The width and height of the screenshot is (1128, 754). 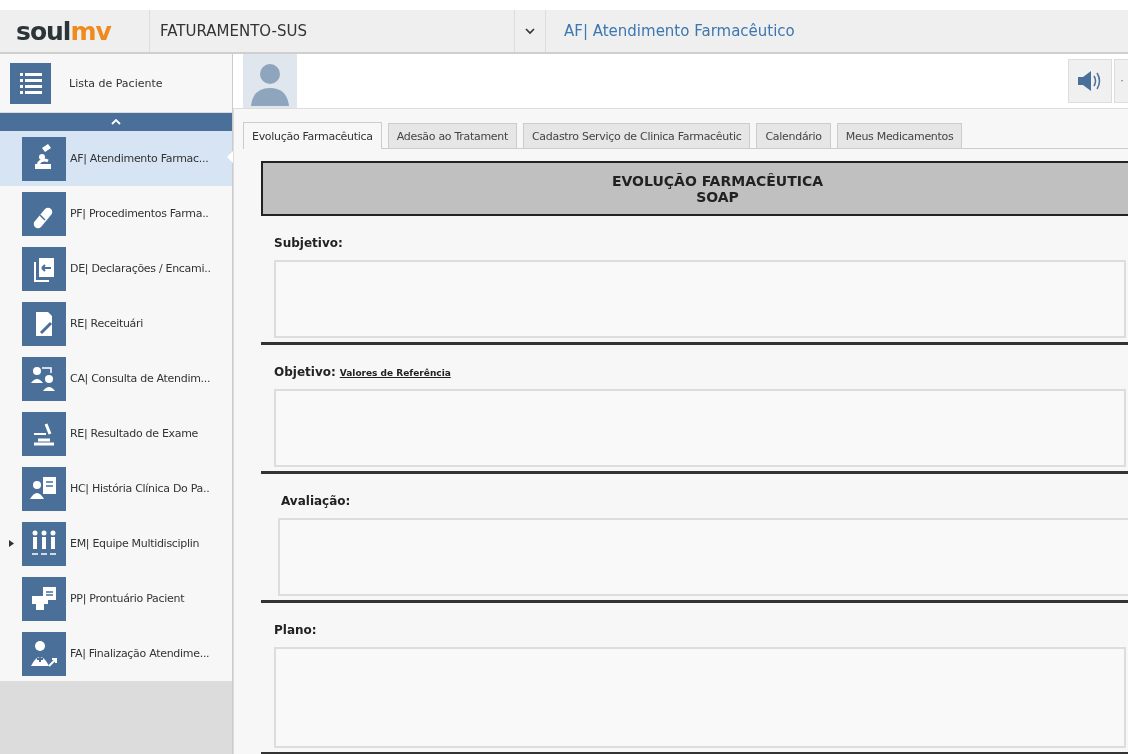 I want to click on section-label: Subjetivo:, so click(x=308, y=243).